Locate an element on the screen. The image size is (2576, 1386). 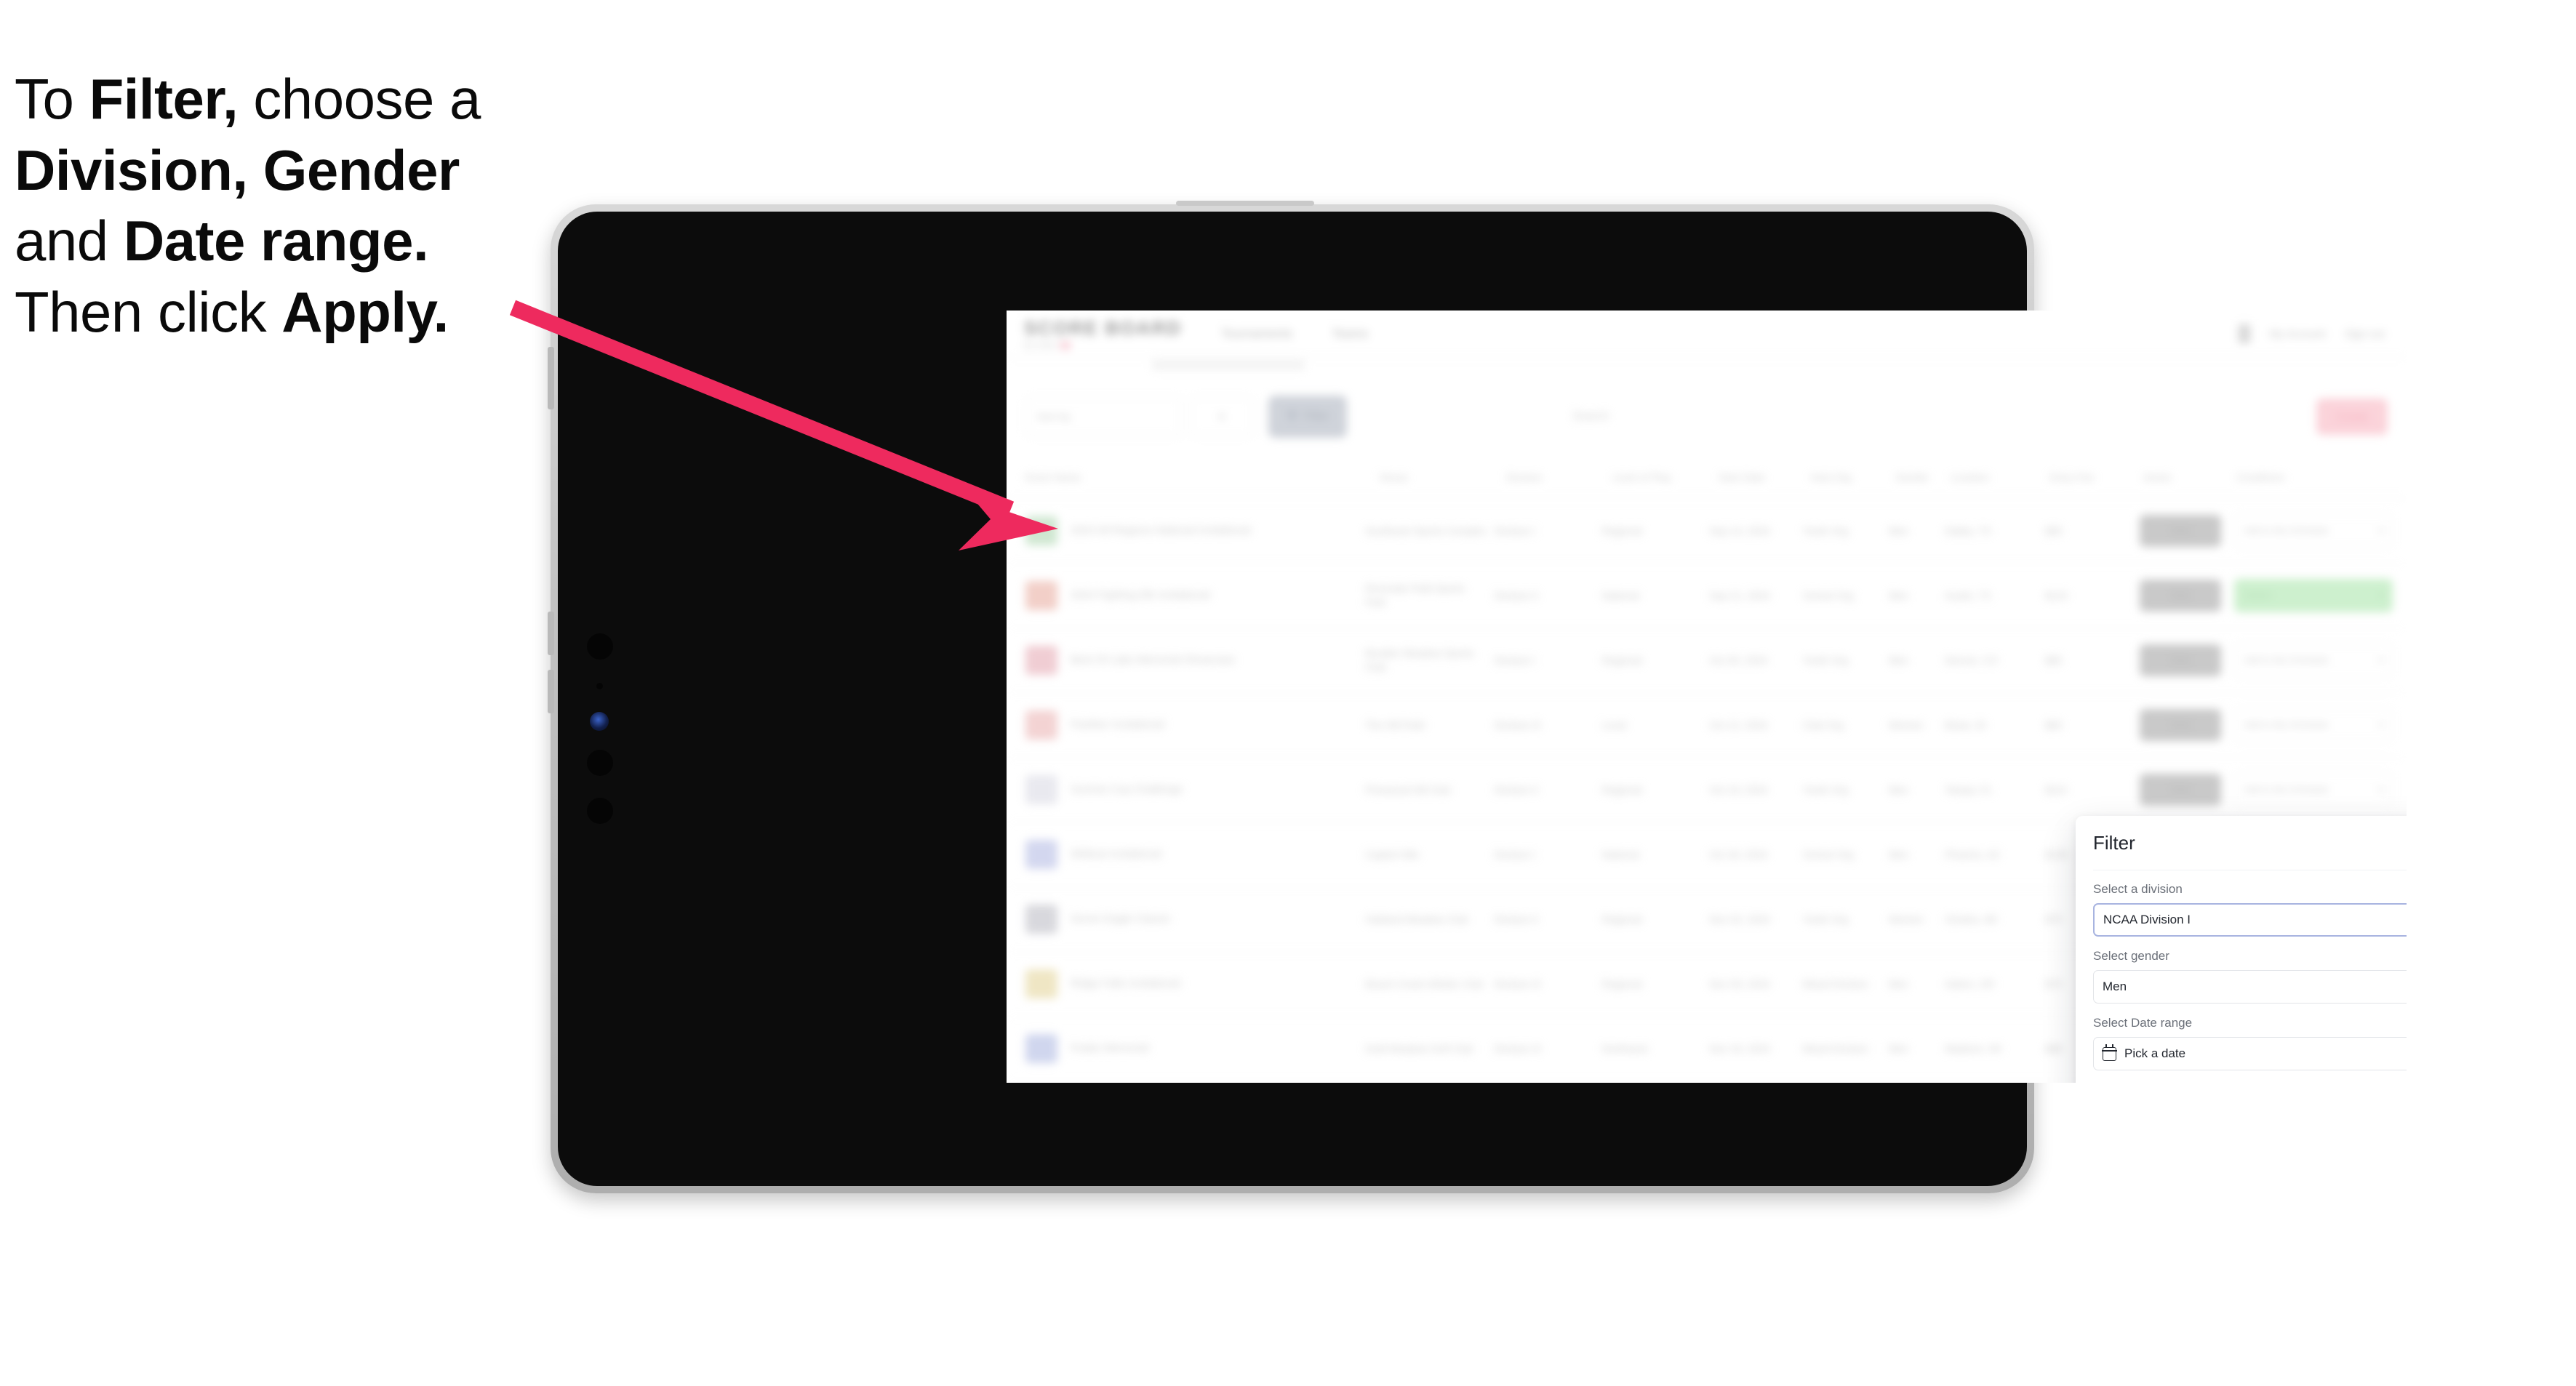
level-cell: Regional is located at coordinates (1621, 919).